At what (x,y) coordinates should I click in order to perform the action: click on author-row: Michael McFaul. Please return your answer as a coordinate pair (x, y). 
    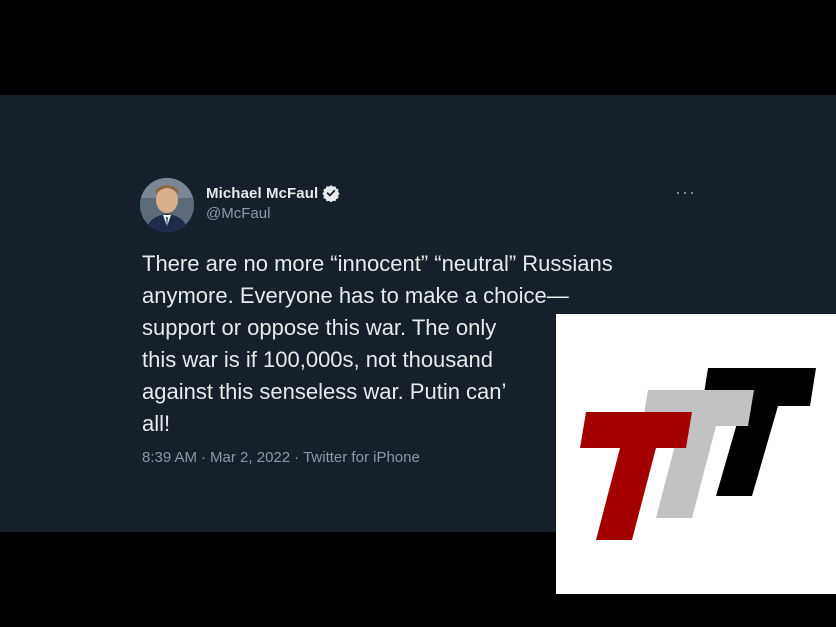
    Looking at the image, I should click on (273, 193).